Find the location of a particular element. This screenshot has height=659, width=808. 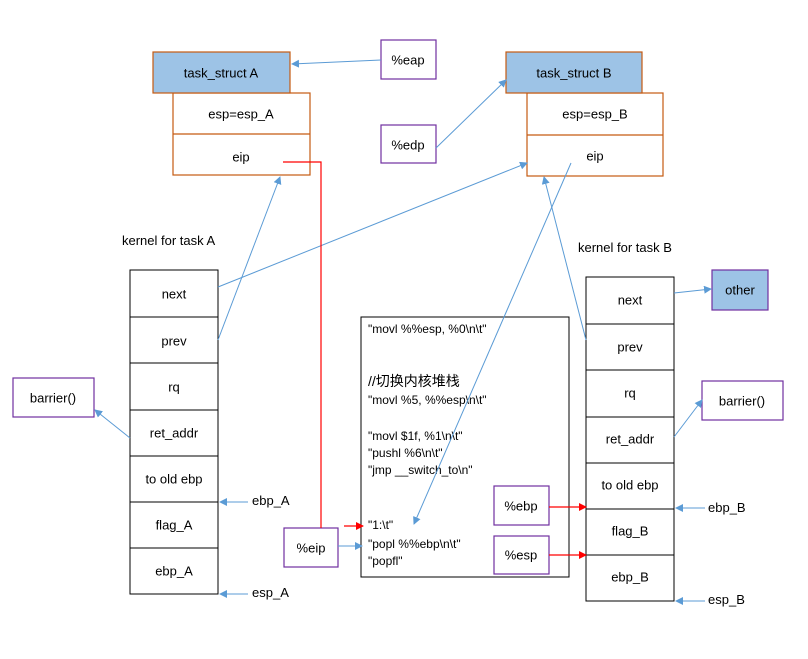

arrow-eap-to-task-a is located at coordinates (336, 63).